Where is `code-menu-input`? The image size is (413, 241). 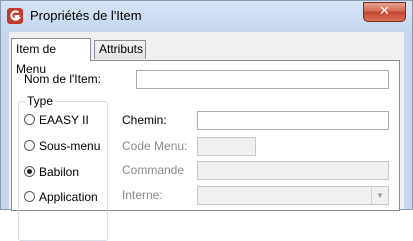 code-menu-input is located at coordinates (226, 146).